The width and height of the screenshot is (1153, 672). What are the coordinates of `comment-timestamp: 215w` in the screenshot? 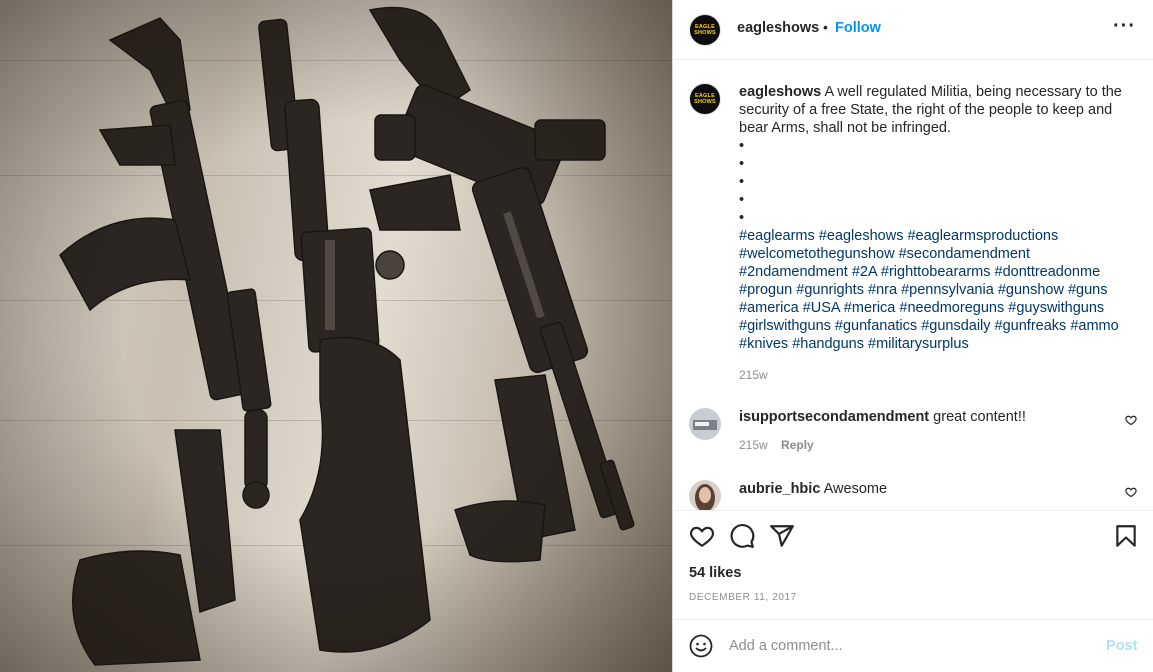 It's located at (753, 445).